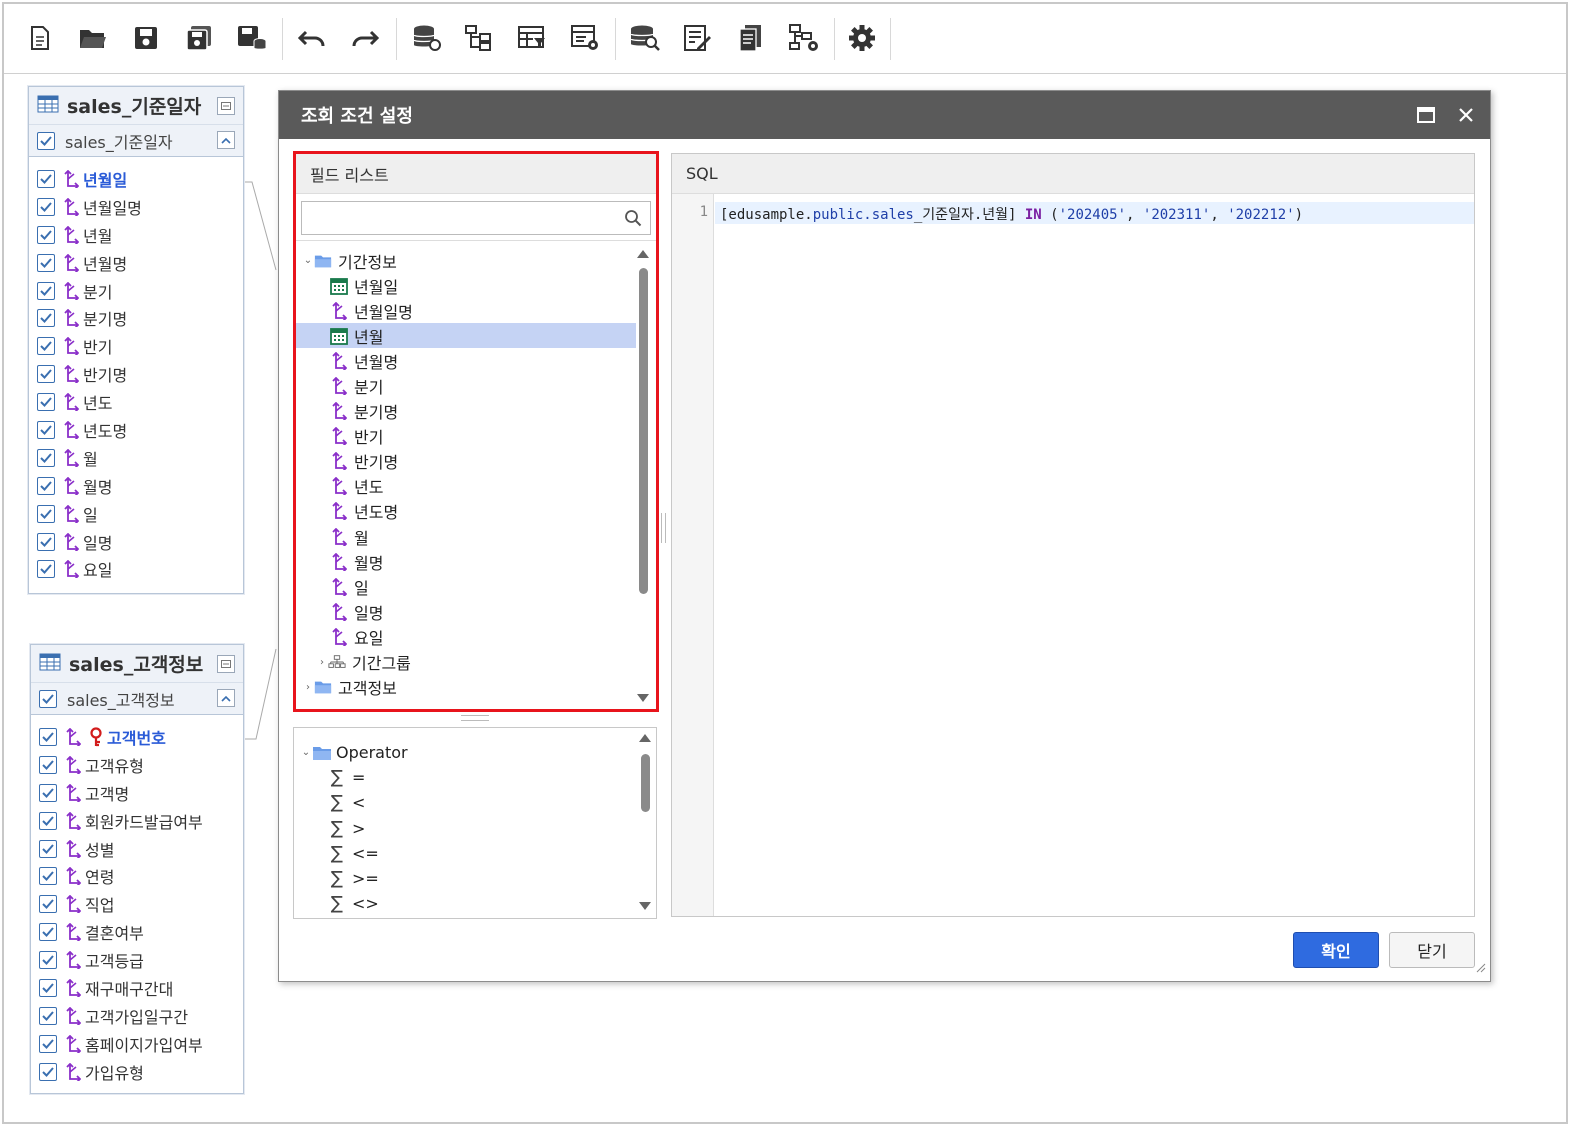 The height and width of the screenshot is (1131, 1576). I want to click on entity-field-row: 년월, so click(136, 235).